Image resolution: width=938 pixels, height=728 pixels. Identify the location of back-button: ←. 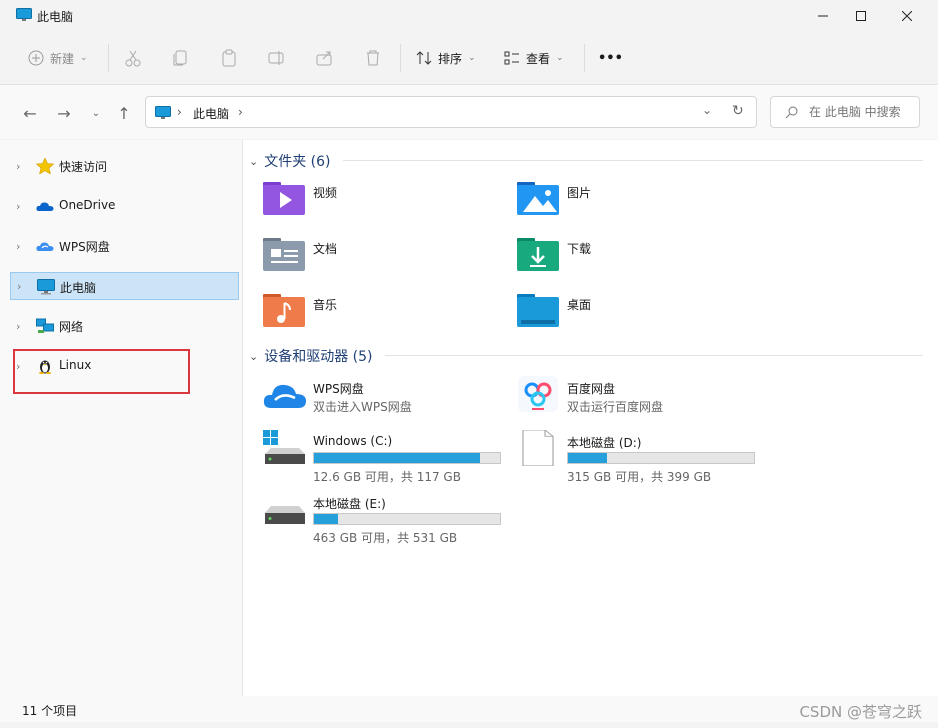
(30, 113).